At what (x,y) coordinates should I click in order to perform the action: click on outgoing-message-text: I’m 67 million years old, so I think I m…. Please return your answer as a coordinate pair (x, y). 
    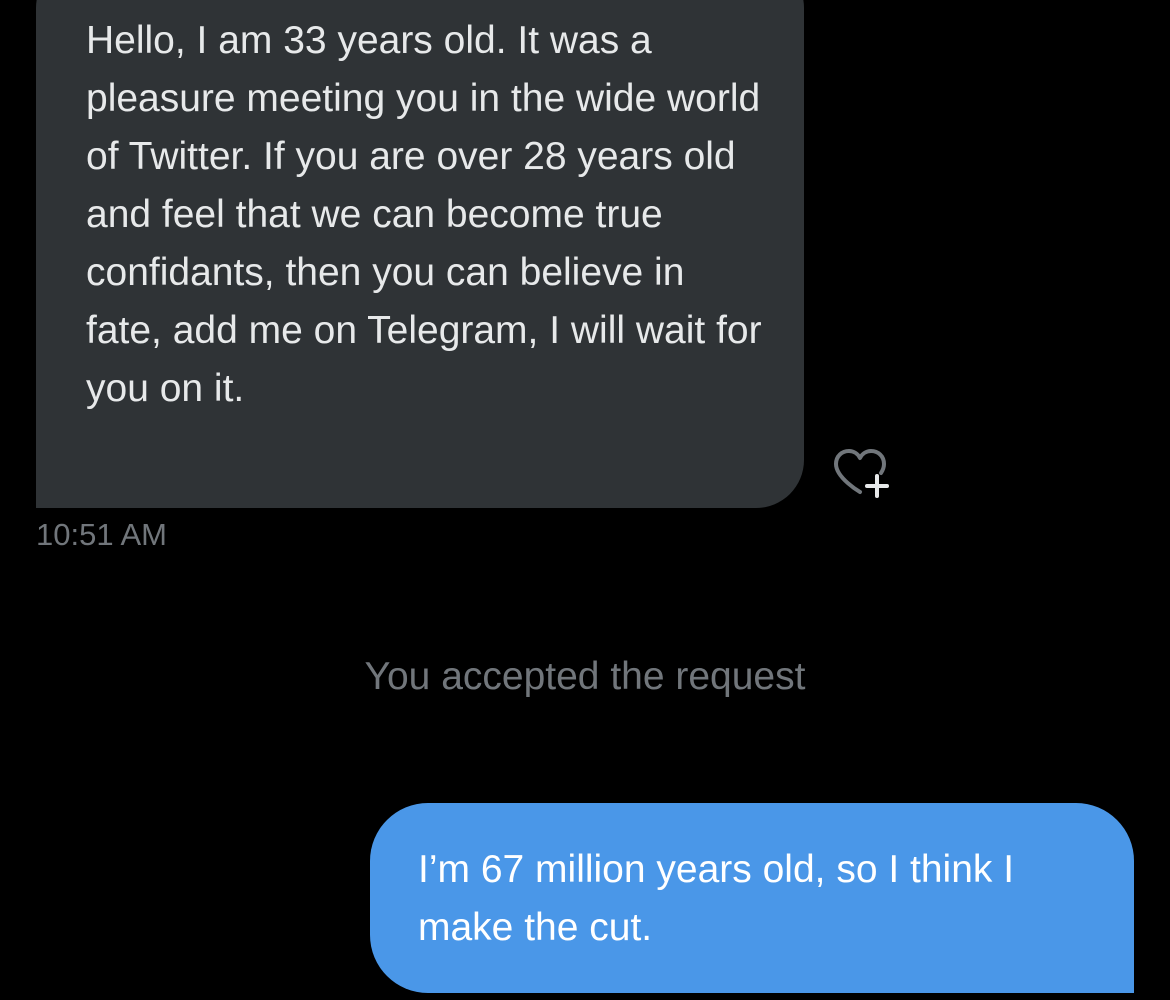
    Looking at the image, I should click on (716, 898).